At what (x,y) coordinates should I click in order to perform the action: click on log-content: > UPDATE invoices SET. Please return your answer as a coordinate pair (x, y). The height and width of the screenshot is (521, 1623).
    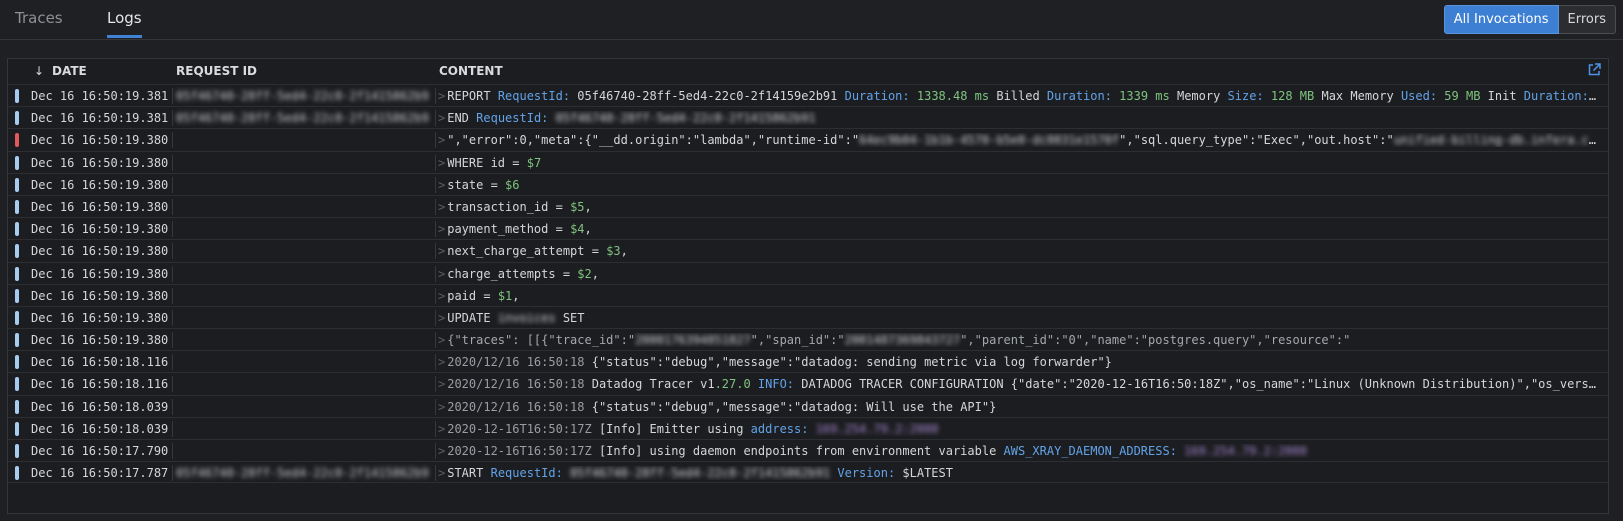
    Looking at the image, I should click on (1019, 318).